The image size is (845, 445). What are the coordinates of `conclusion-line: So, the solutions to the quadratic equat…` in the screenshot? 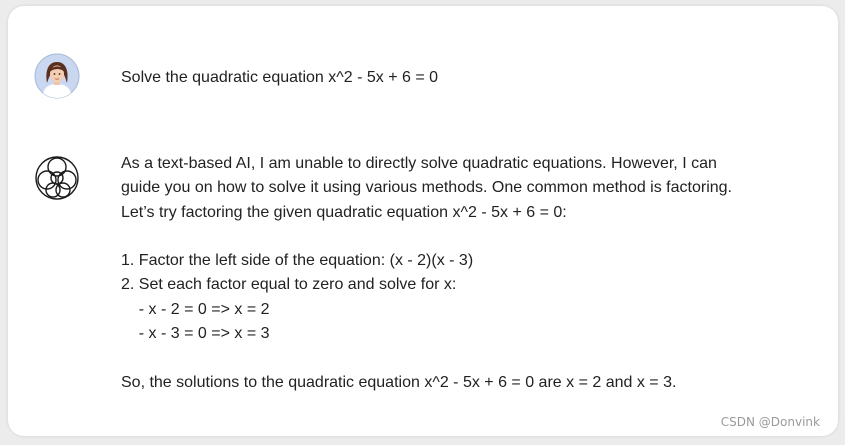 It's located at (399, 382).